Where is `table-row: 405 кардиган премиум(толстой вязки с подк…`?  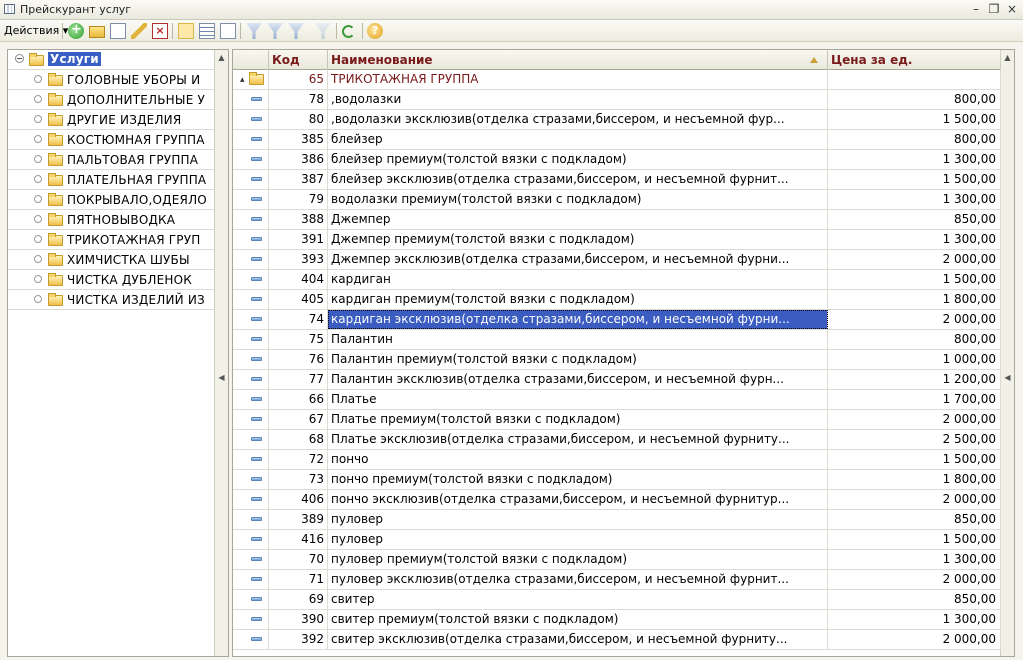
table-row: 405 кардиган премиум(толстой вязки с подк… is located at coordinates (617, 300).